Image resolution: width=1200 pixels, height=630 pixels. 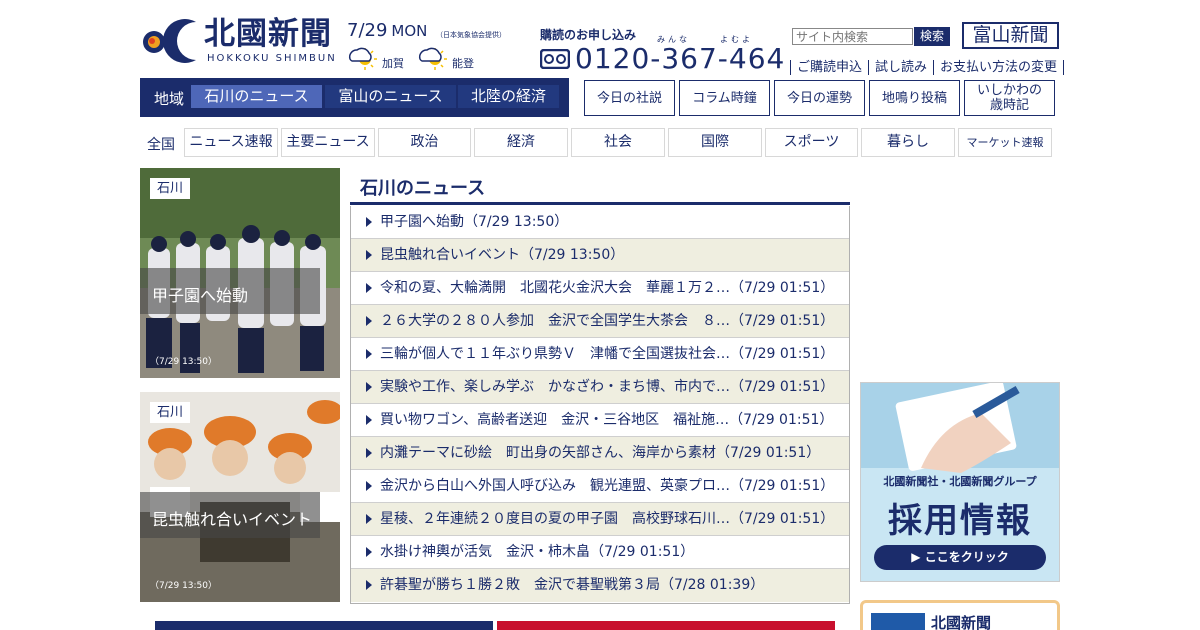 I want to click on news-headline: ２６大学の２８０人参加 金沢で全国学生大茶会 ８…（7/29 01:51）, so click(x=607, y=321).